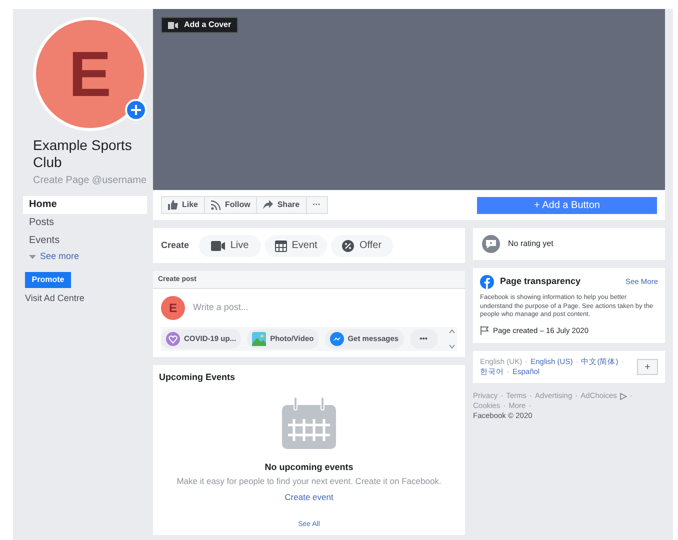 The height and width of the screenshot is (540, 678). I want to click on rss-icon, so click(216, 205).